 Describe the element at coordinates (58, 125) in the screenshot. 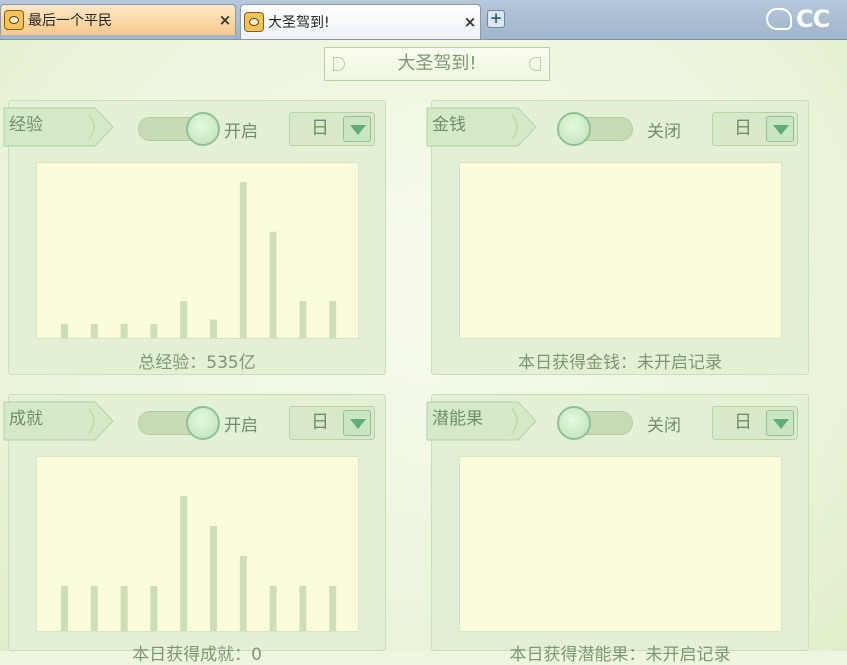

I see `panel-label: 经验` at that location.